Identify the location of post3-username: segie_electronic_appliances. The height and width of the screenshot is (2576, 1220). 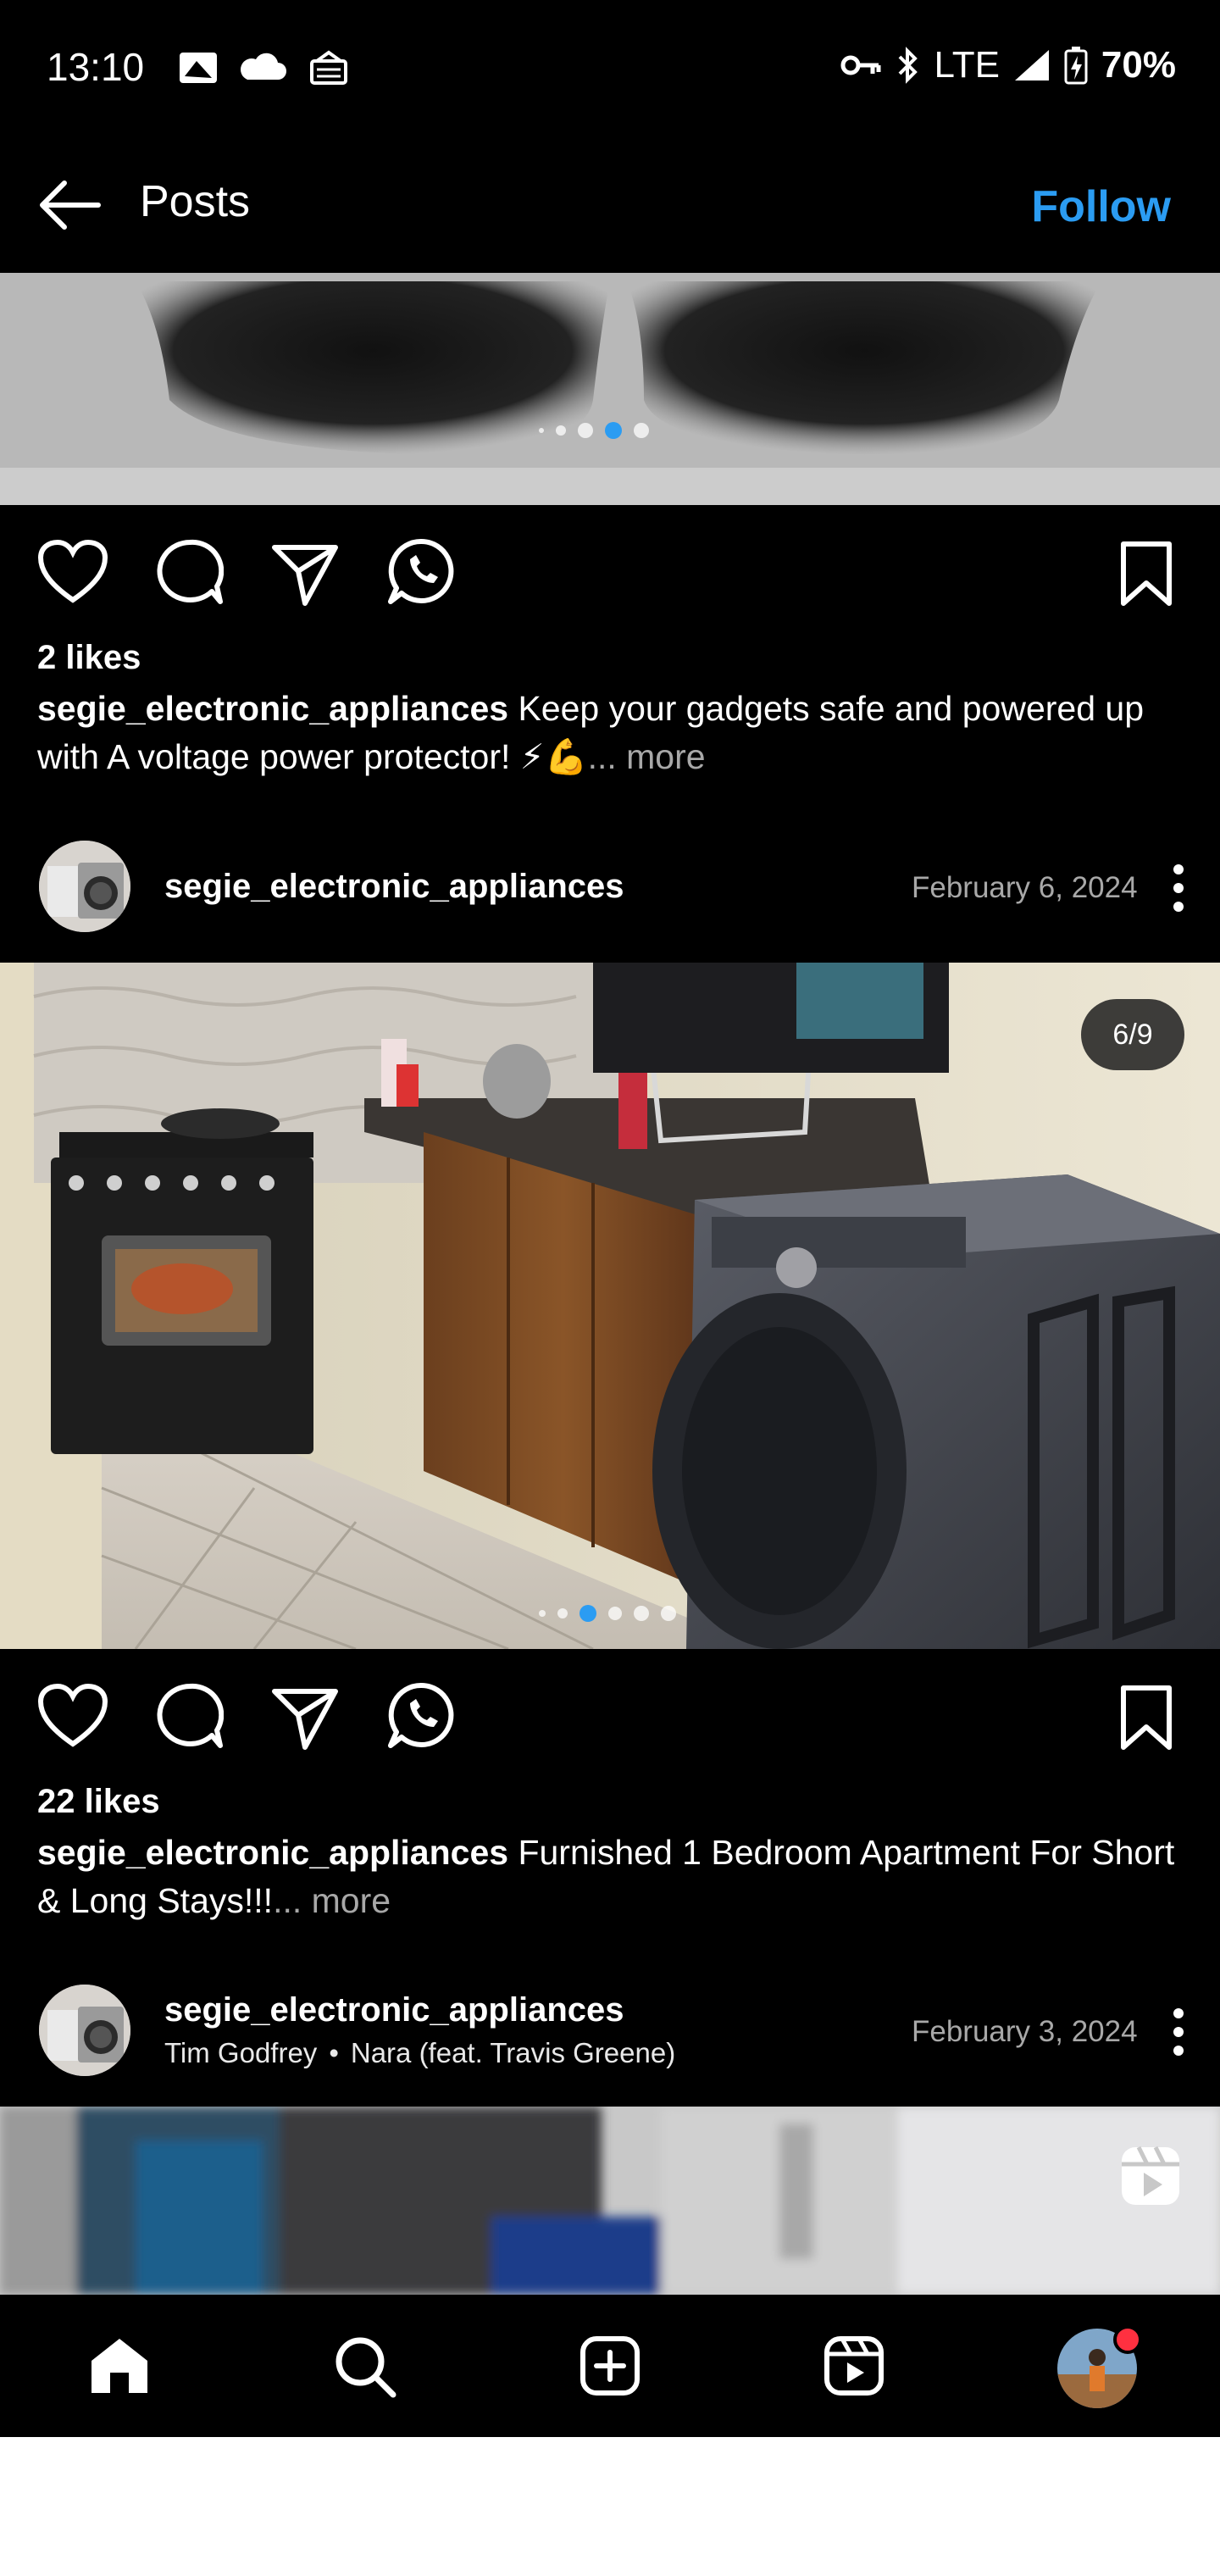
(394, 2010).